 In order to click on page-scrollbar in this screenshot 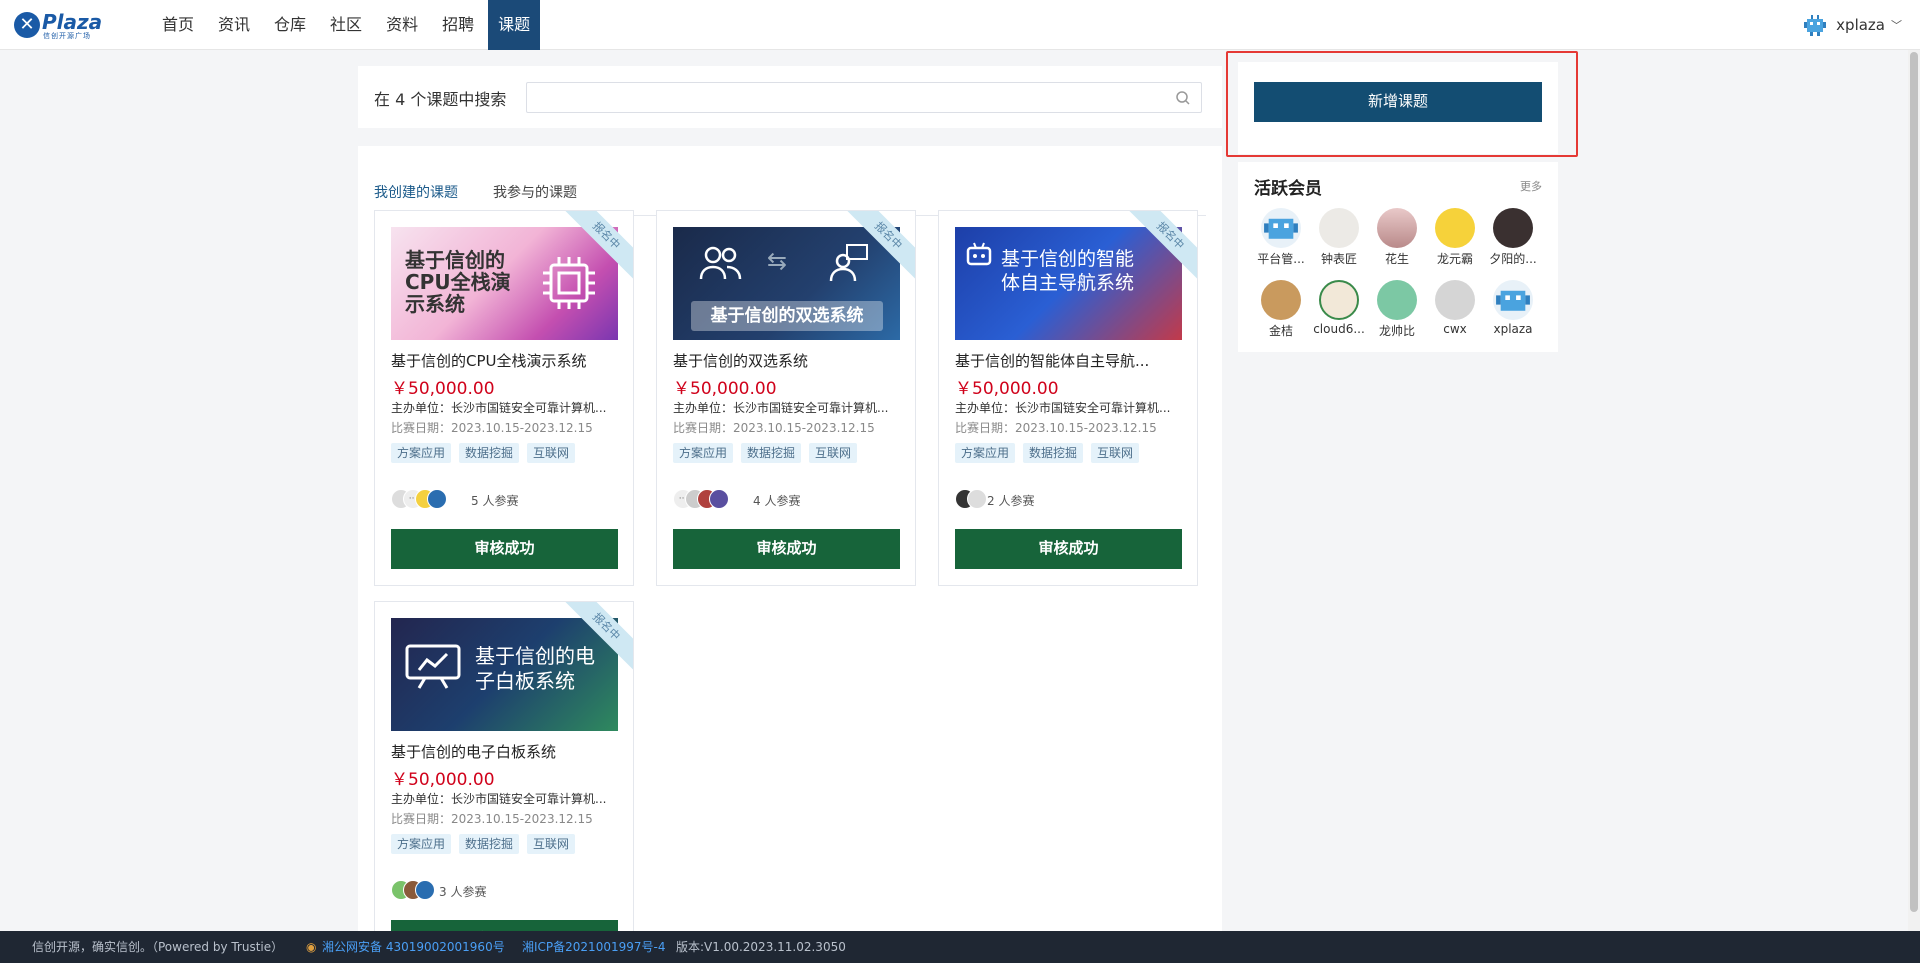, I will do `click(1914, 490)`.